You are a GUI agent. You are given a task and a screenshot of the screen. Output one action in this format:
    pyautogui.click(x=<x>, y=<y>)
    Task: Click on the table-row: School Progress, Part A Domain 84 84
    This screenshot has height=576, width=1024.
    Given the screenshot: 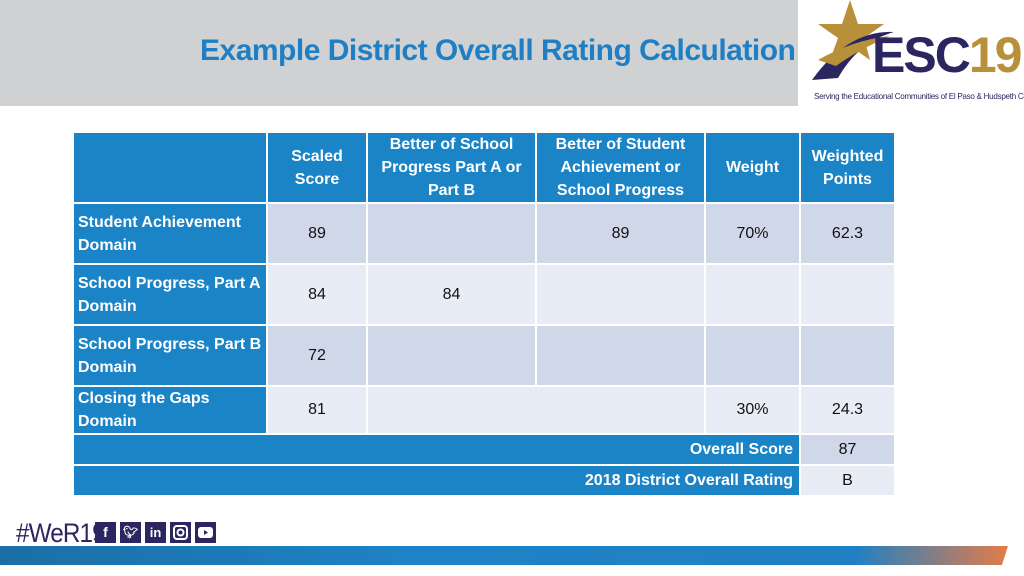 What is the action you would take?
    pyautogui.click(x=484, y=294)
    